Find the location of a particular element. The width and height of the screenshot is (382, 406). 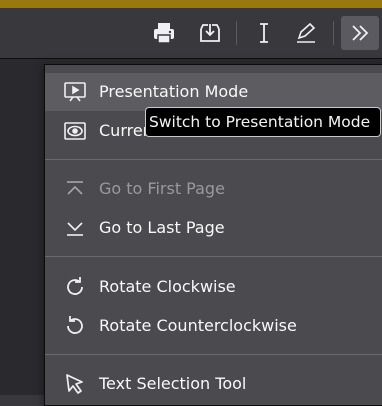

menu-item-label: Rotate Clockwise is located at coordinates (167, 286).